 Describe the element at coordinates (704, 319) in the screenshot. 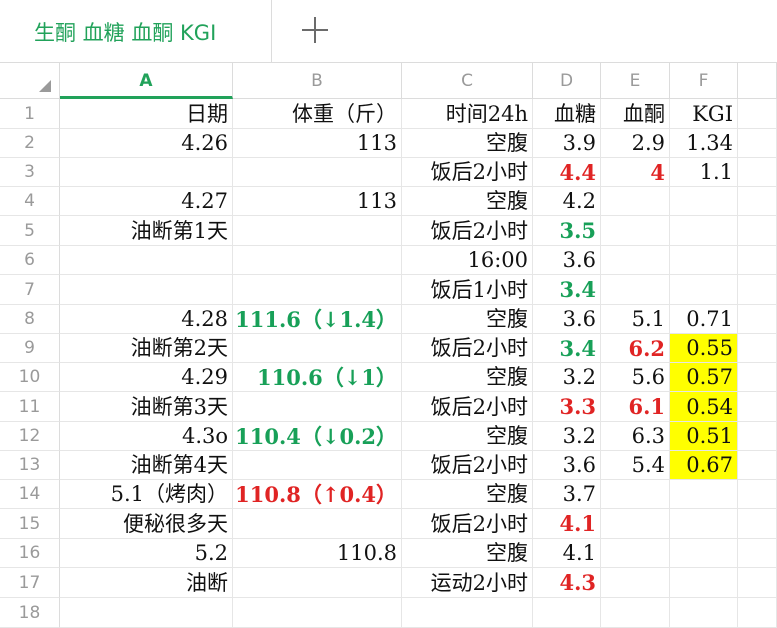

I see `cell-f8: 0.71` at that location.